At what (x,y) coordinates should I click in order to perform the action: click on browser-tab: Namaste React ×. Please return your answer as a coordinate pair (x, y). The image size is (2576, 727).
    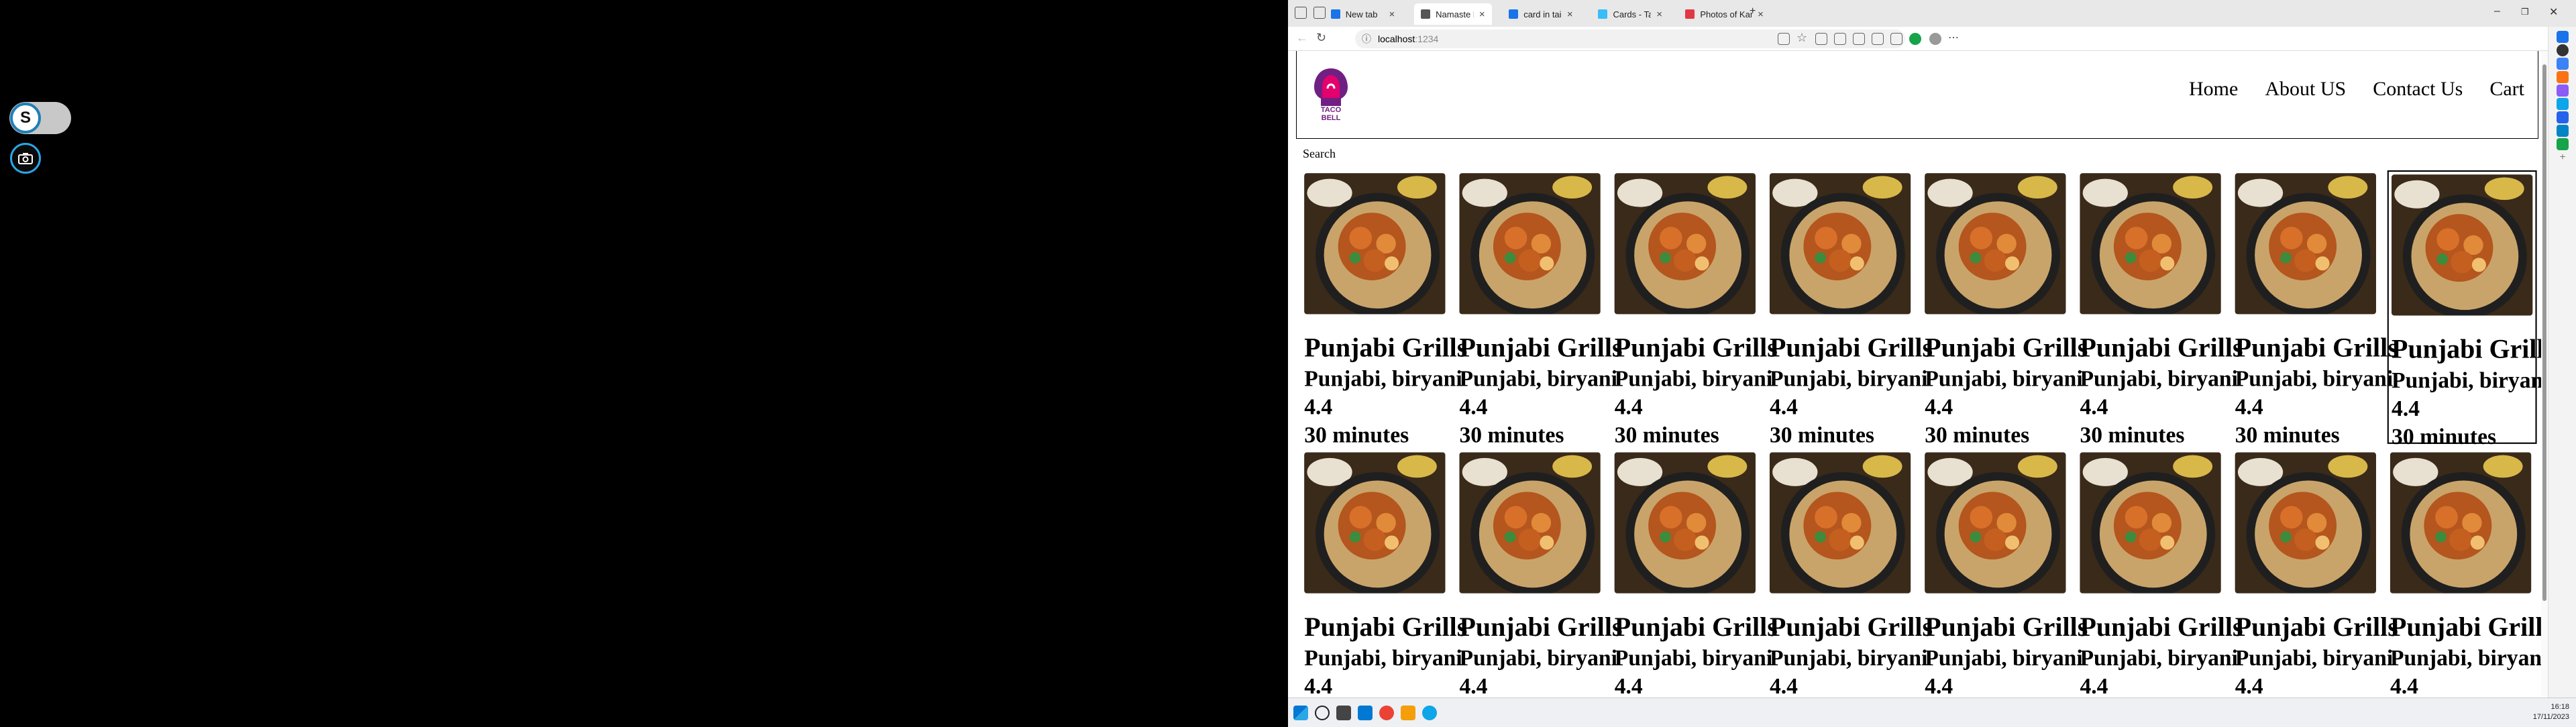
    Looking at the image, I should click on (1453, 14).